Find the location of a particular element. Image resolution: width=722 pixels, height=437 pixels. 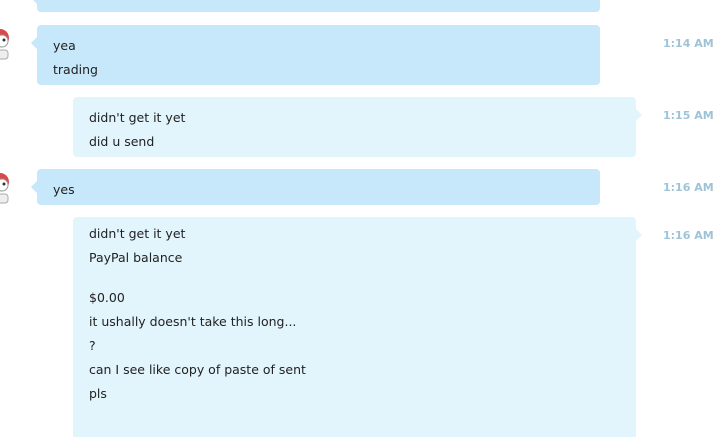

message-line: pls is located at coordinates (98, 393).